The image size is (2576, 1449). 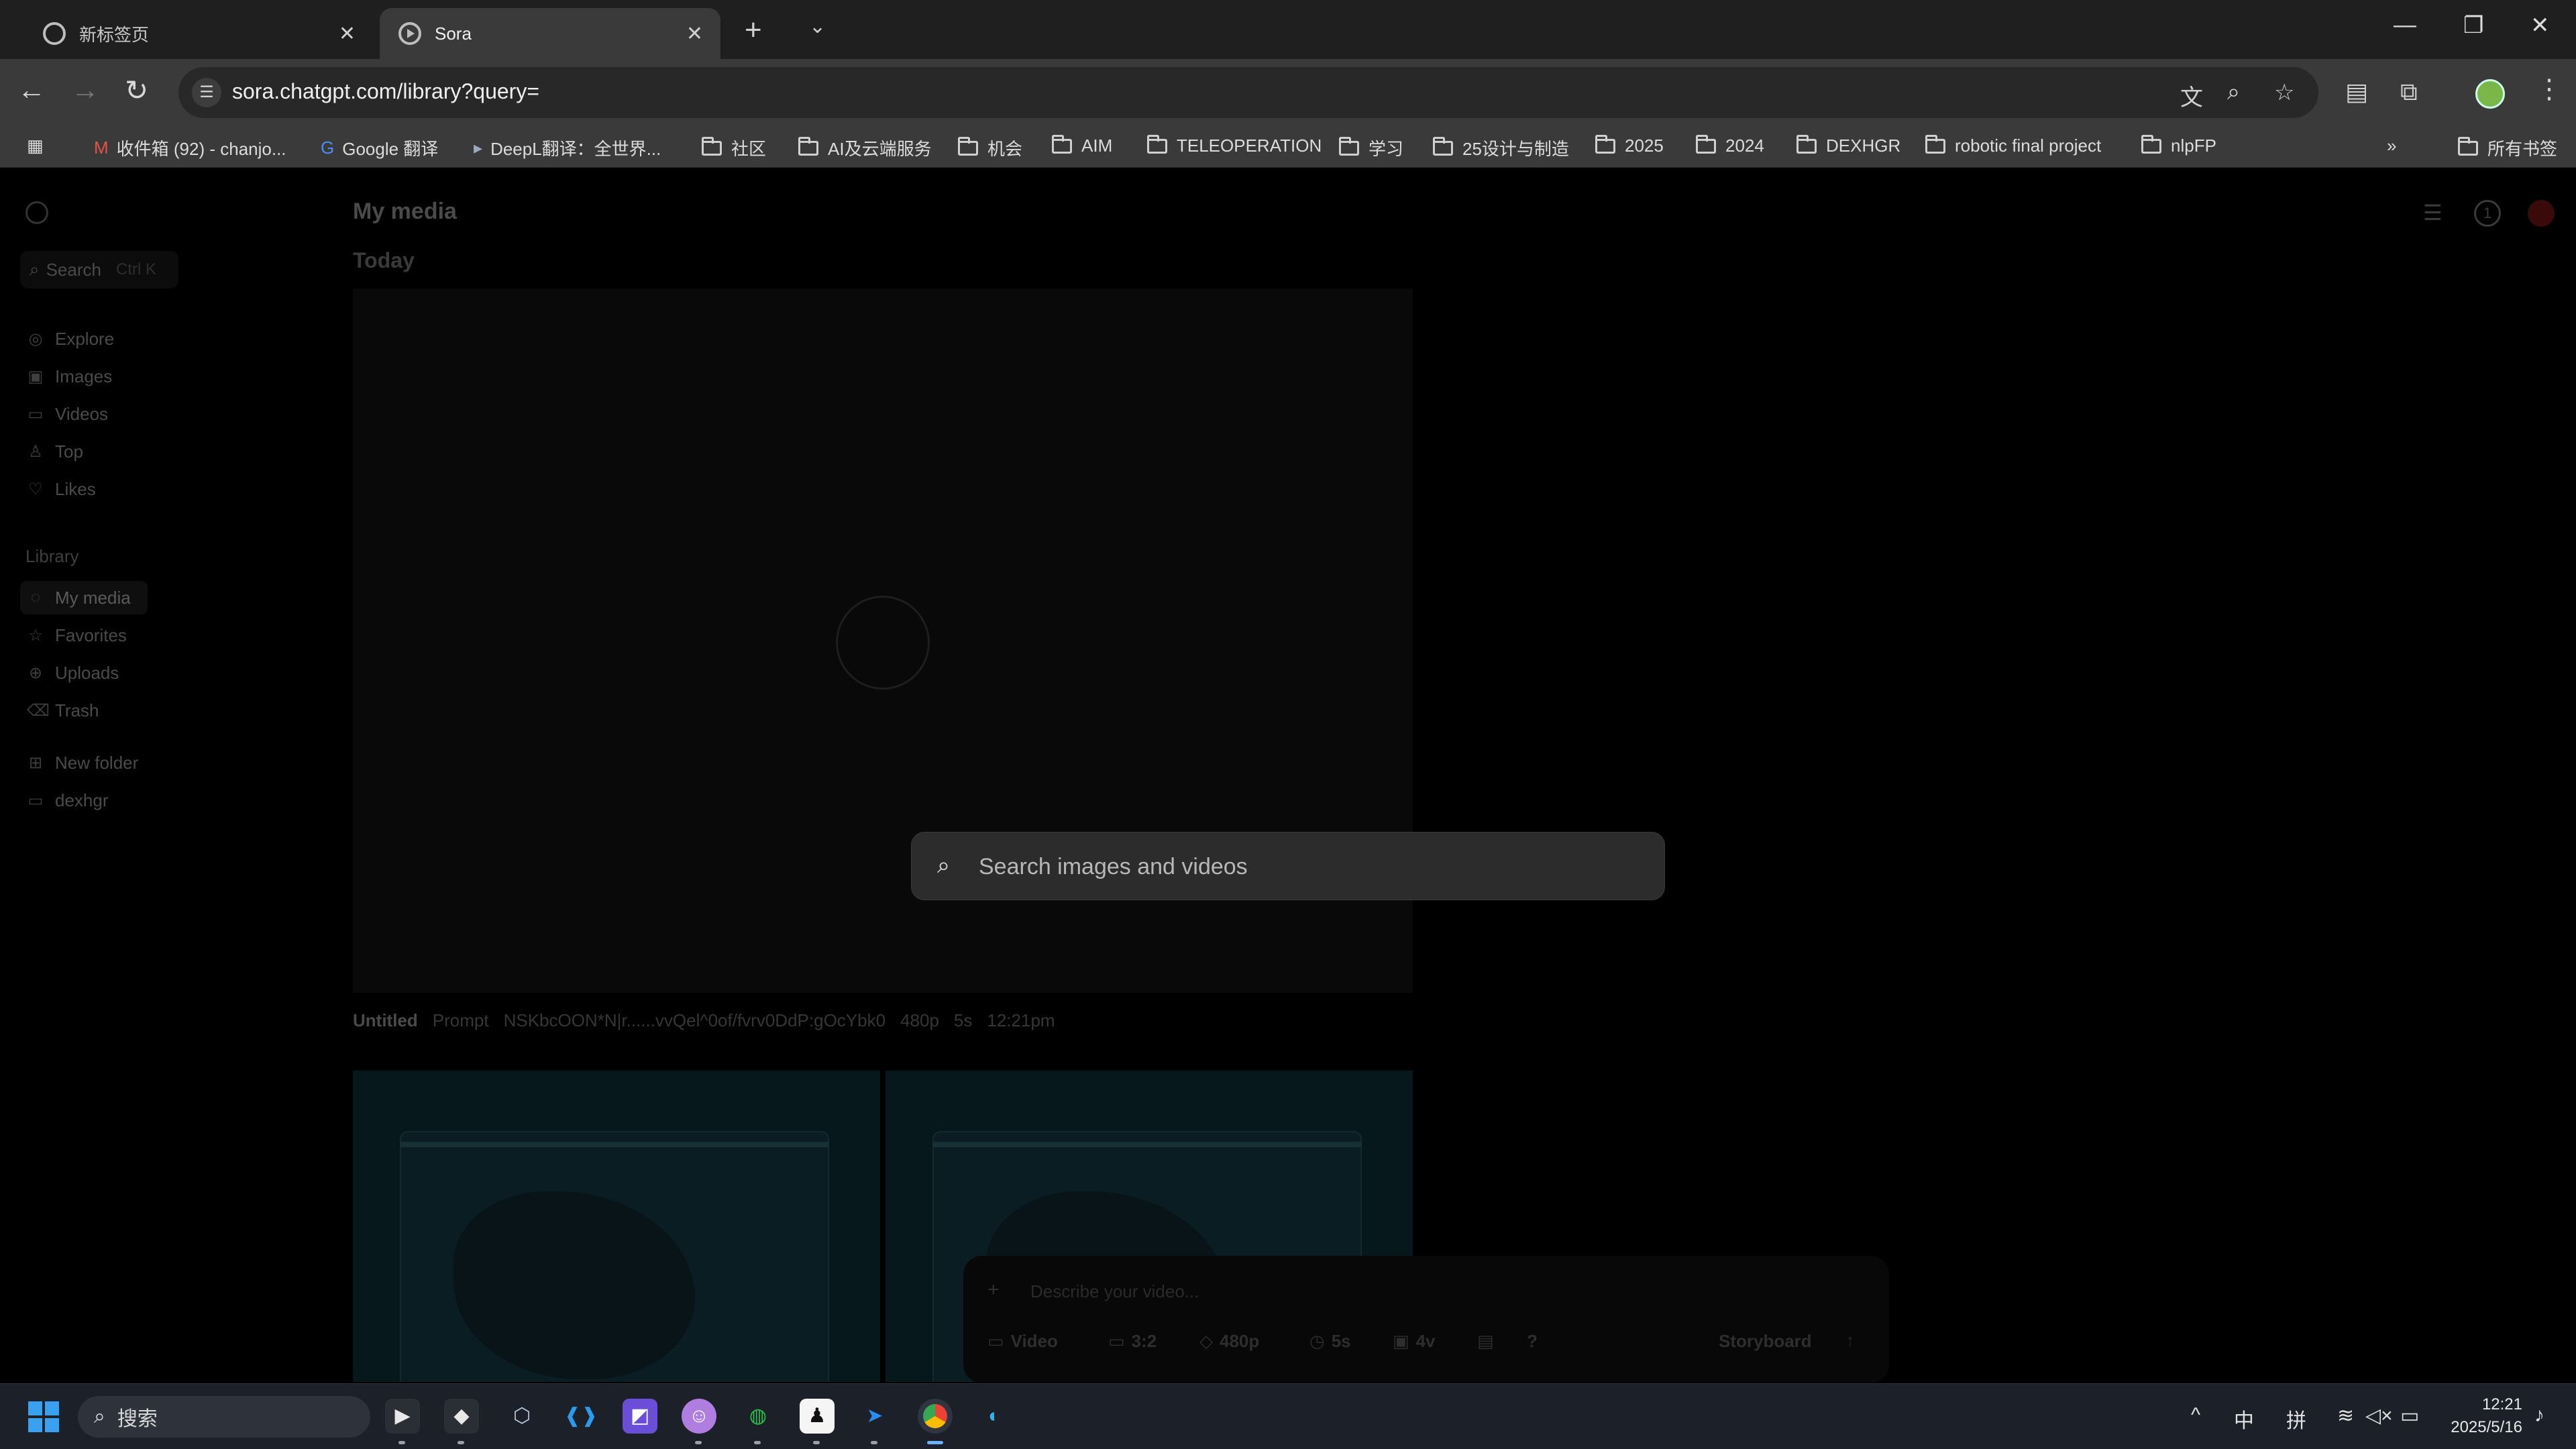 What do you see at coordinates (1206, 1341) in the screenshot?
I see `resolution-icon: ◇` at bounding box center [1206, 1341].